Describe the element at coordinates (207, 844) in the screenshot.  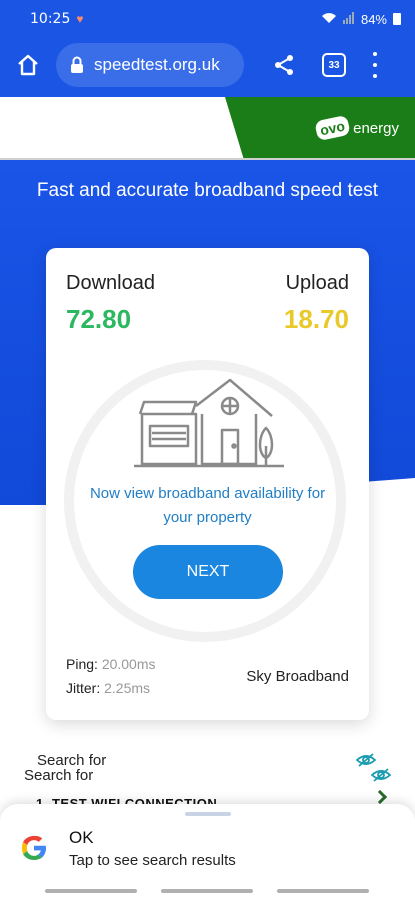
I see `google-bottom-sheet: OK Tap to see search results` at that location.